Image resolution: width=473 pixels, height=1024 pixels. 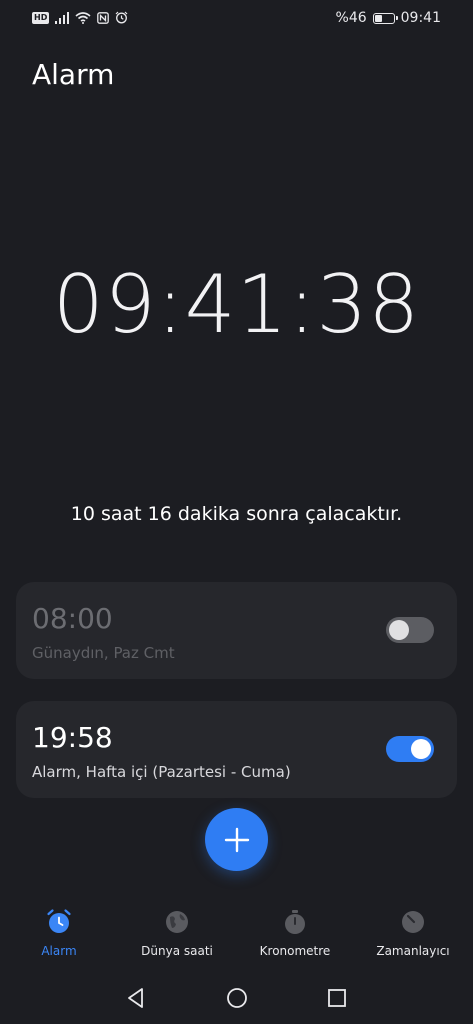 I want to click on add-alarm-button, so click(x=236, y=839).